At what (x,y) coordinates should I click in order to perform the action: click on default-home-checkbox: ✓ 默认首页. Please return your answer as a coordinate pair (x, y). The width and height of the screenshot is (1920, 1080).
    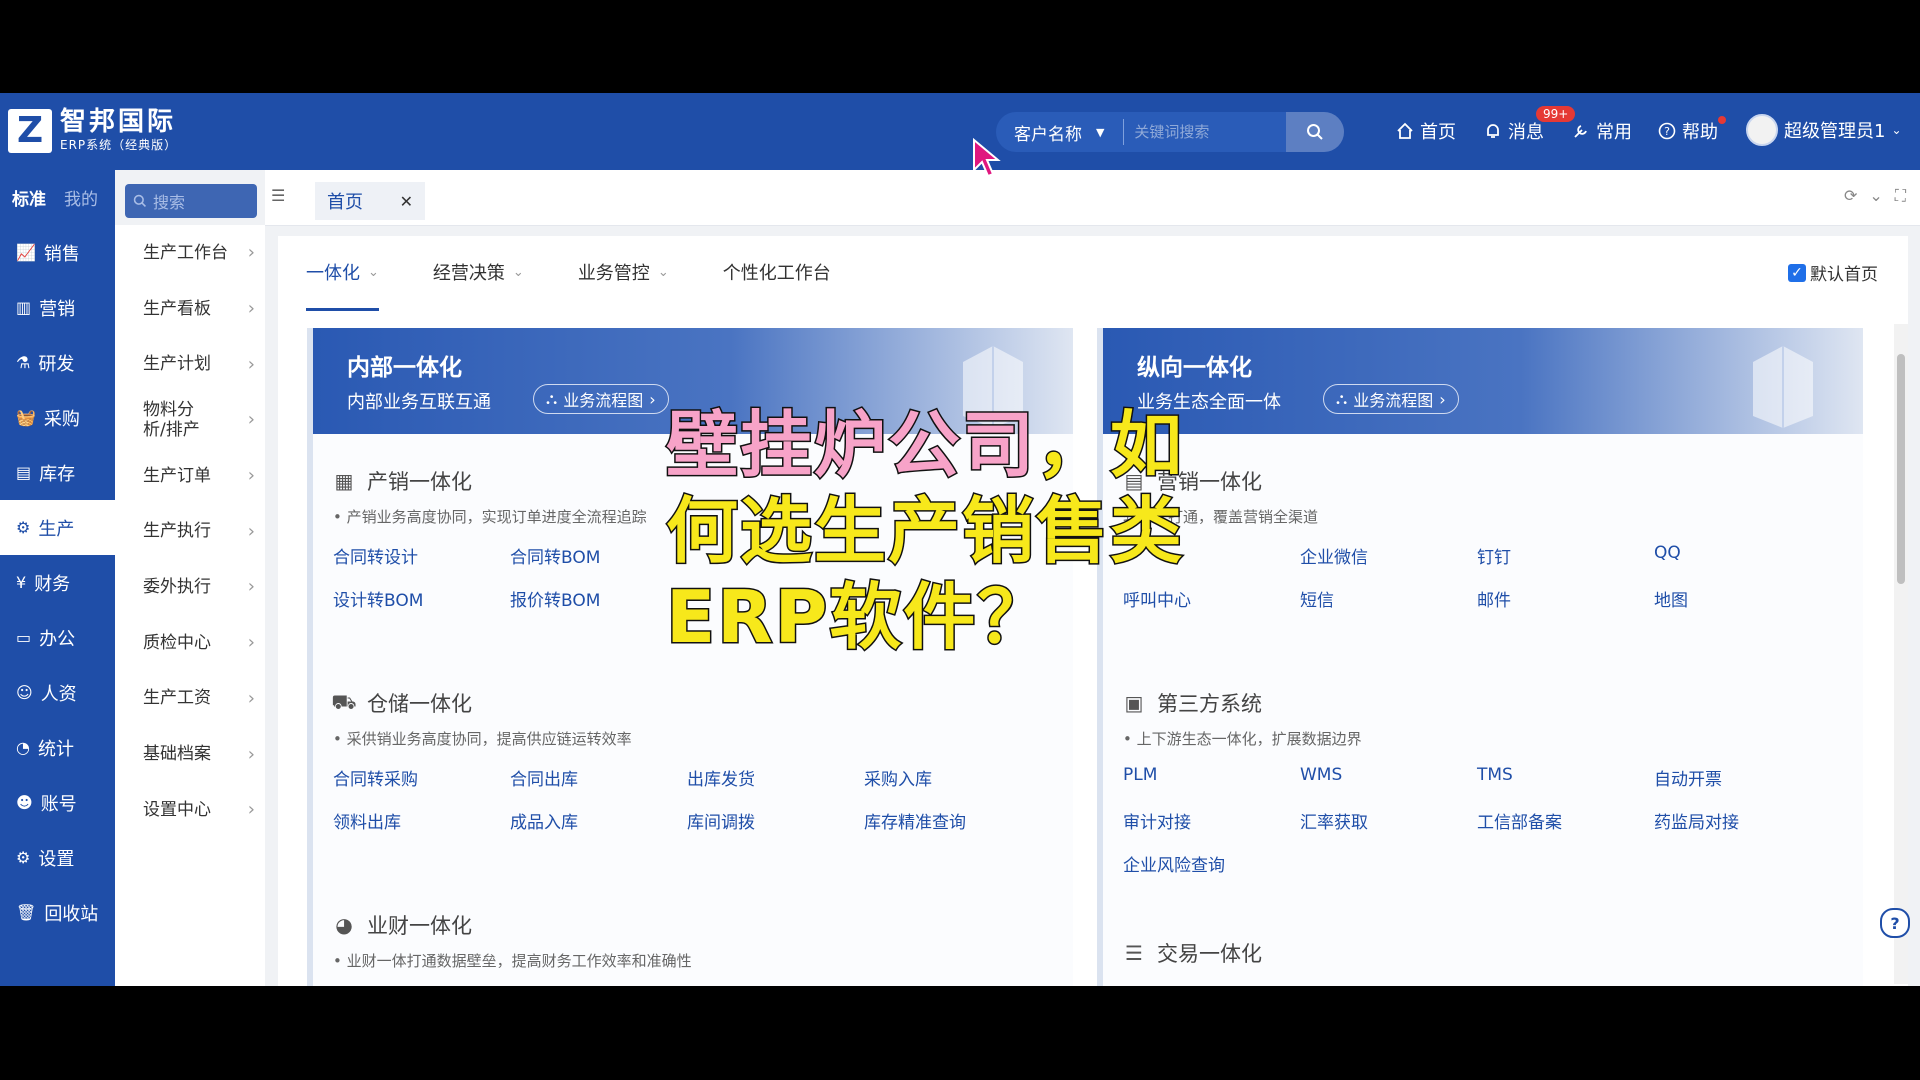
    Looking at the image, I should click on (1833, 272).